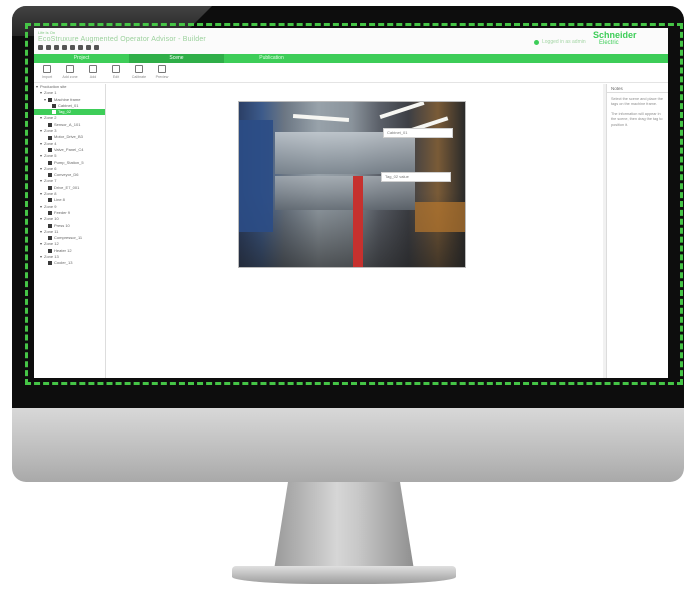 The height and width of the screenshot is (591, 688). Describe the element at coordinates (116, 69) in the screenshot. I see `edit-icon` at that location.